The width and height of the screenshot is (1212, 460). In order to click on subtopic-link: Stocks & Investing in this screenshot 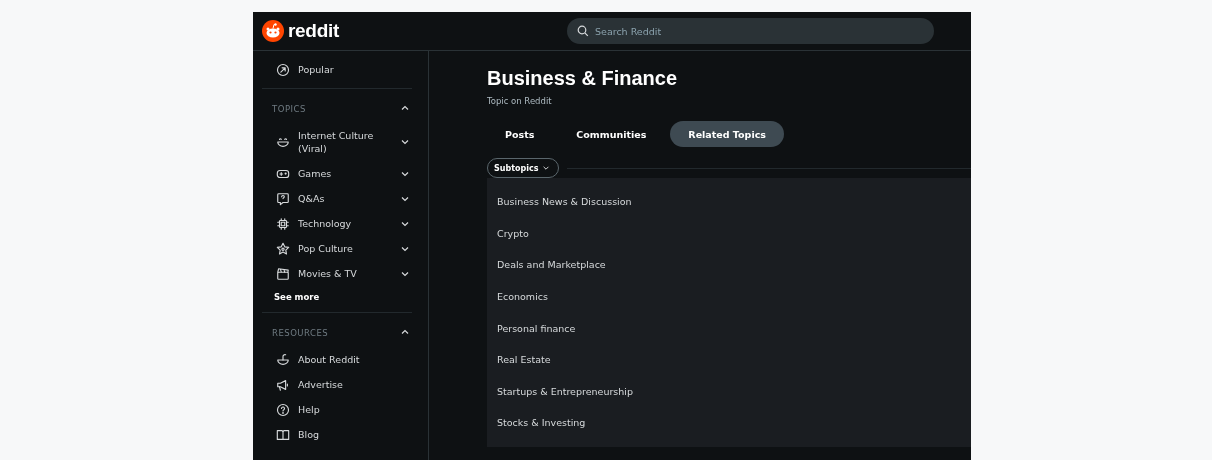, I will do `click(541, 423)`.